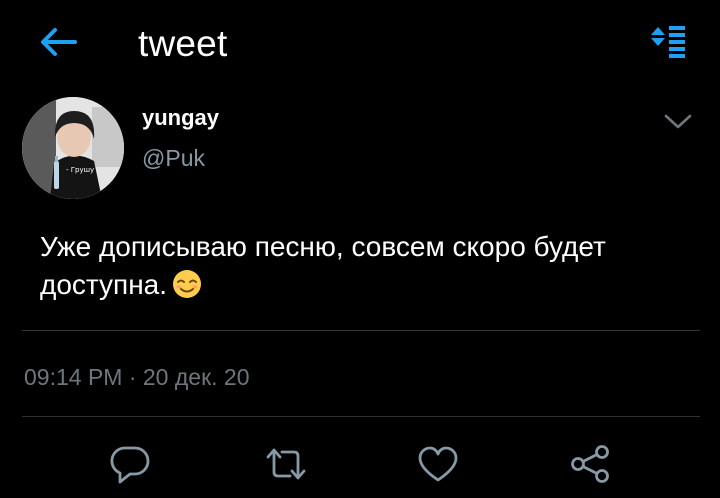 The width and height of the screenshot is (720, 498). Describe the element at coordinates (183, 43) in the screenshot. I see `screen-title: tweet` at that location.